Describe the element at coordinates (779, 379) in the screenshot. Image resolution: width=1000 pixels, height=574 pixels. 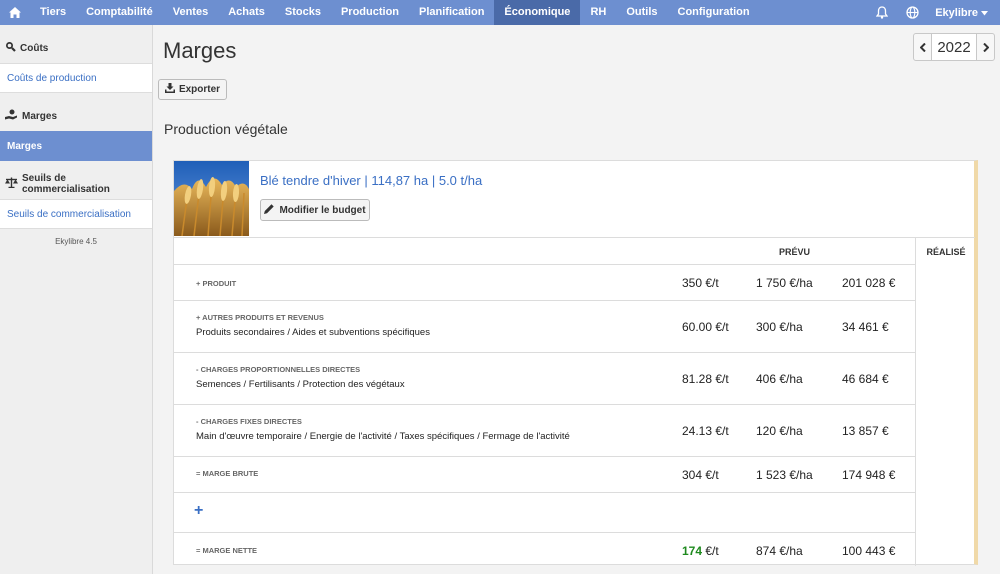
I see `value-per-ha: 406 €/ha` at that location.